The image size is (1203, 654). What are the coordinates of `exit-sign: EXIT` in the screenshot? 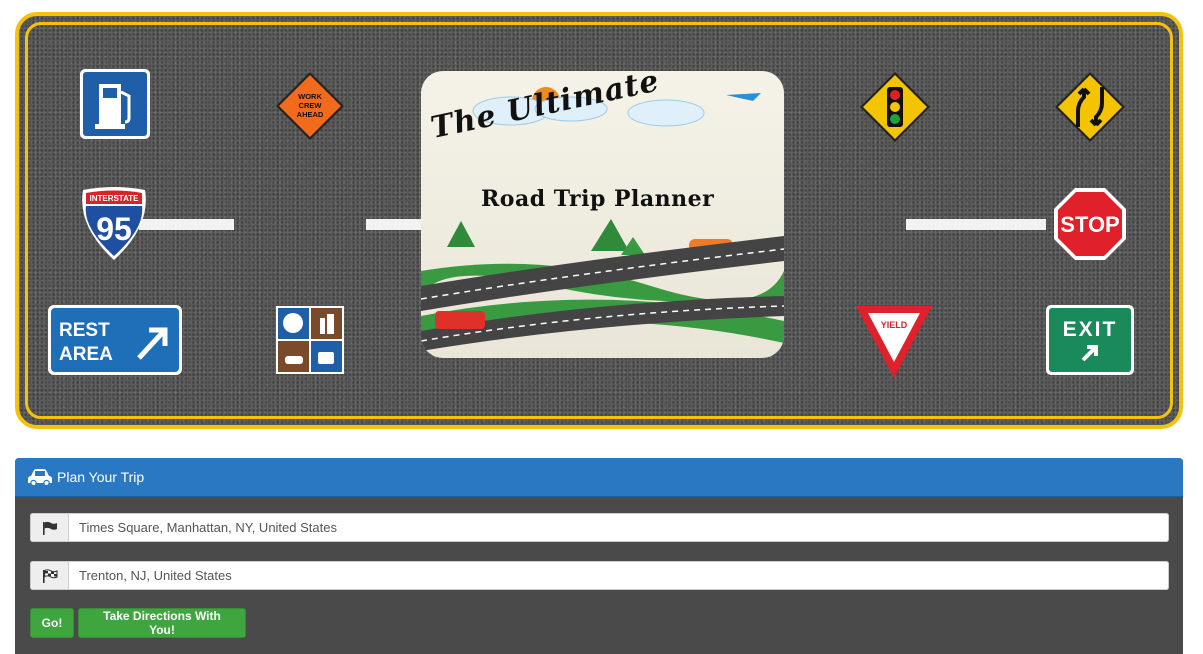 It's located at (1090, 340).